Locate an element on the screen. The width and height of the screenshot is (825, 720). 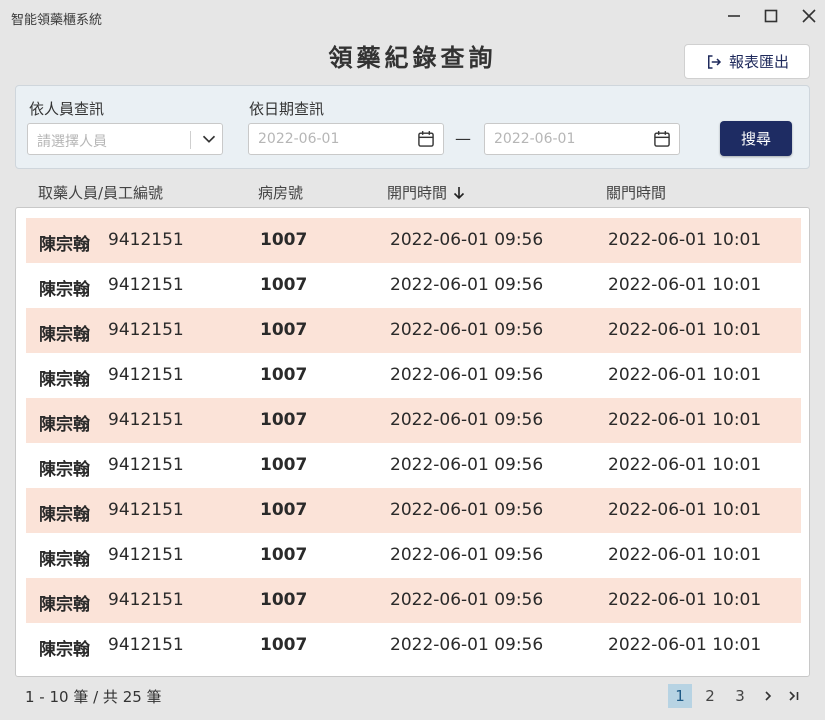
date-to-value: 2022-06-01 is located at coordinates (535, 139).